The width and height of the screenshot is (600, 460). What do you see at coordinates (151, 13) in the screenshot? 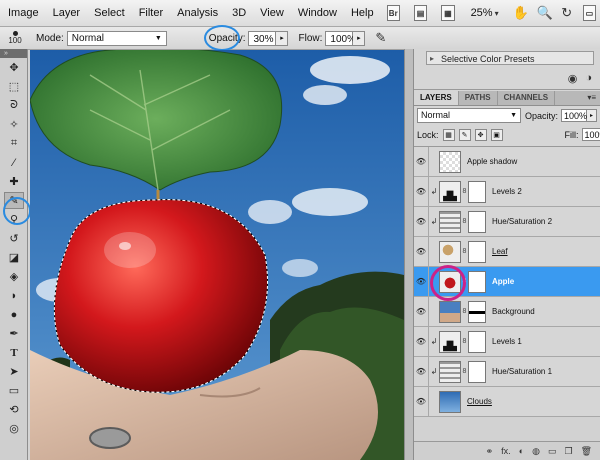
I see `menu-filter: Filter` at bounding box center [151, 13].